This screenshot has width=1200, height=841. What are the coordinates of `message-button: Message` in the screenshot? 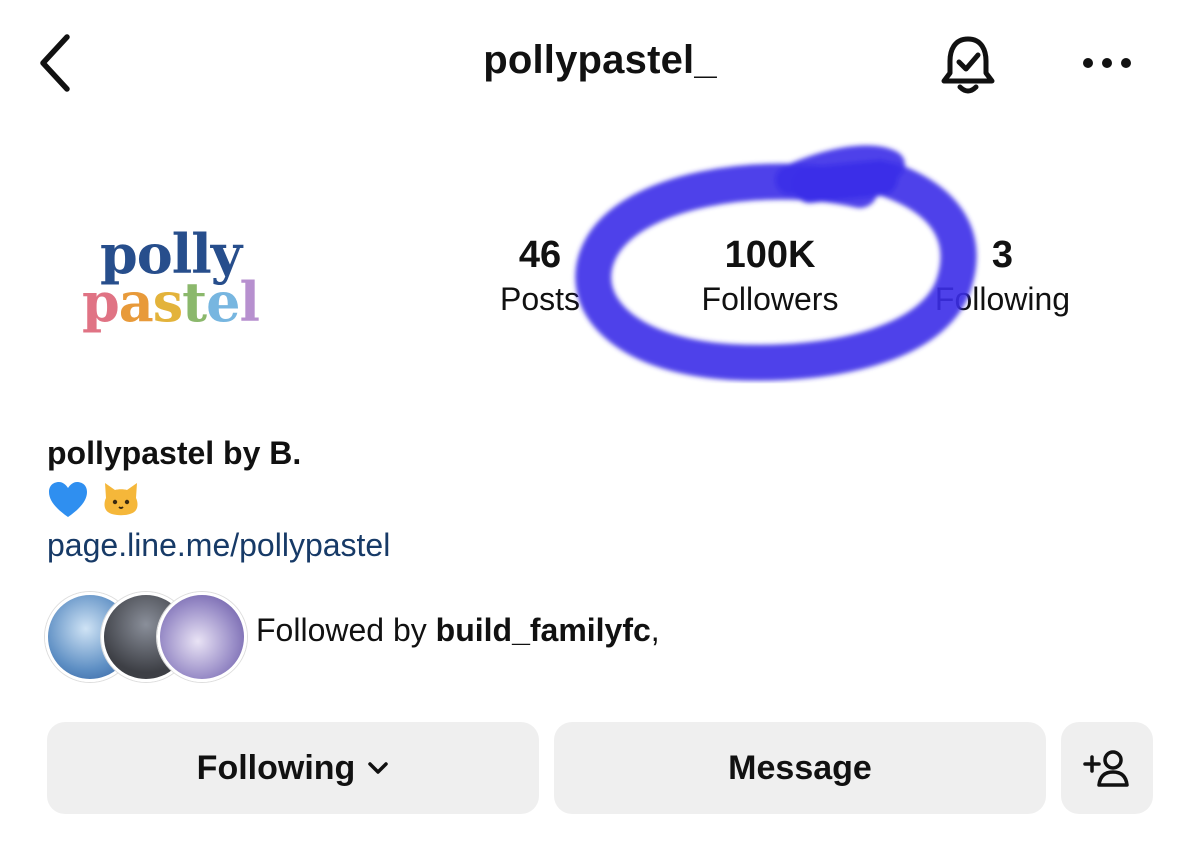 It's located at (800, 768).